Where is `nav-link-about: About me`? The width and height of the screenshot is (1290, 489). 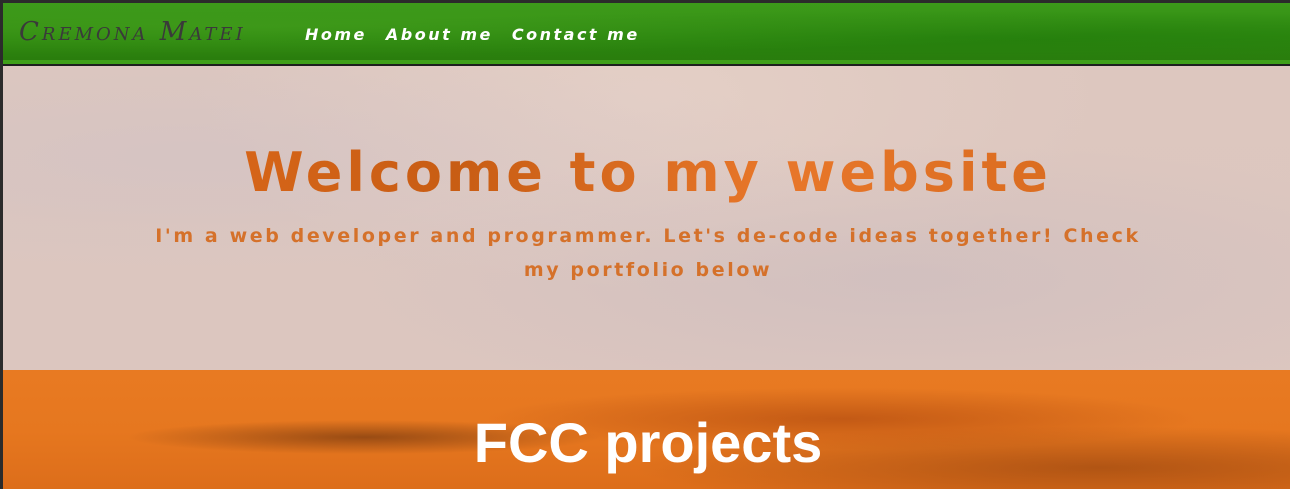
nav-link-about: About me is located at coordinates (439, 34).